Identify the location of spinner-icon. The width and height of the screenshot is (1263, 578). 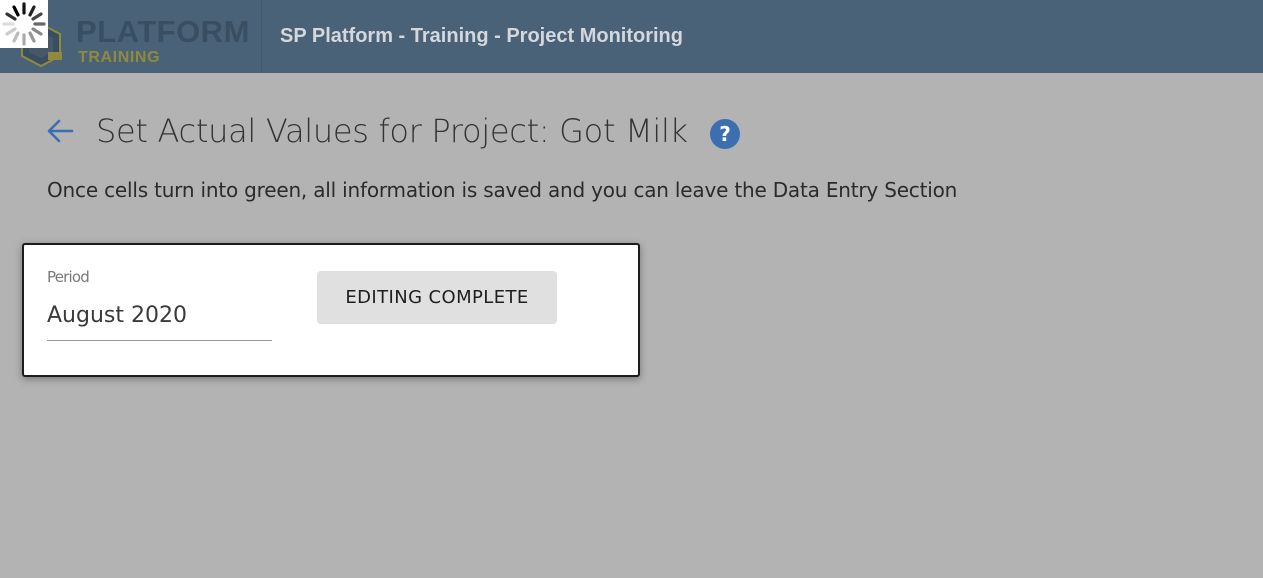
(24, 24).